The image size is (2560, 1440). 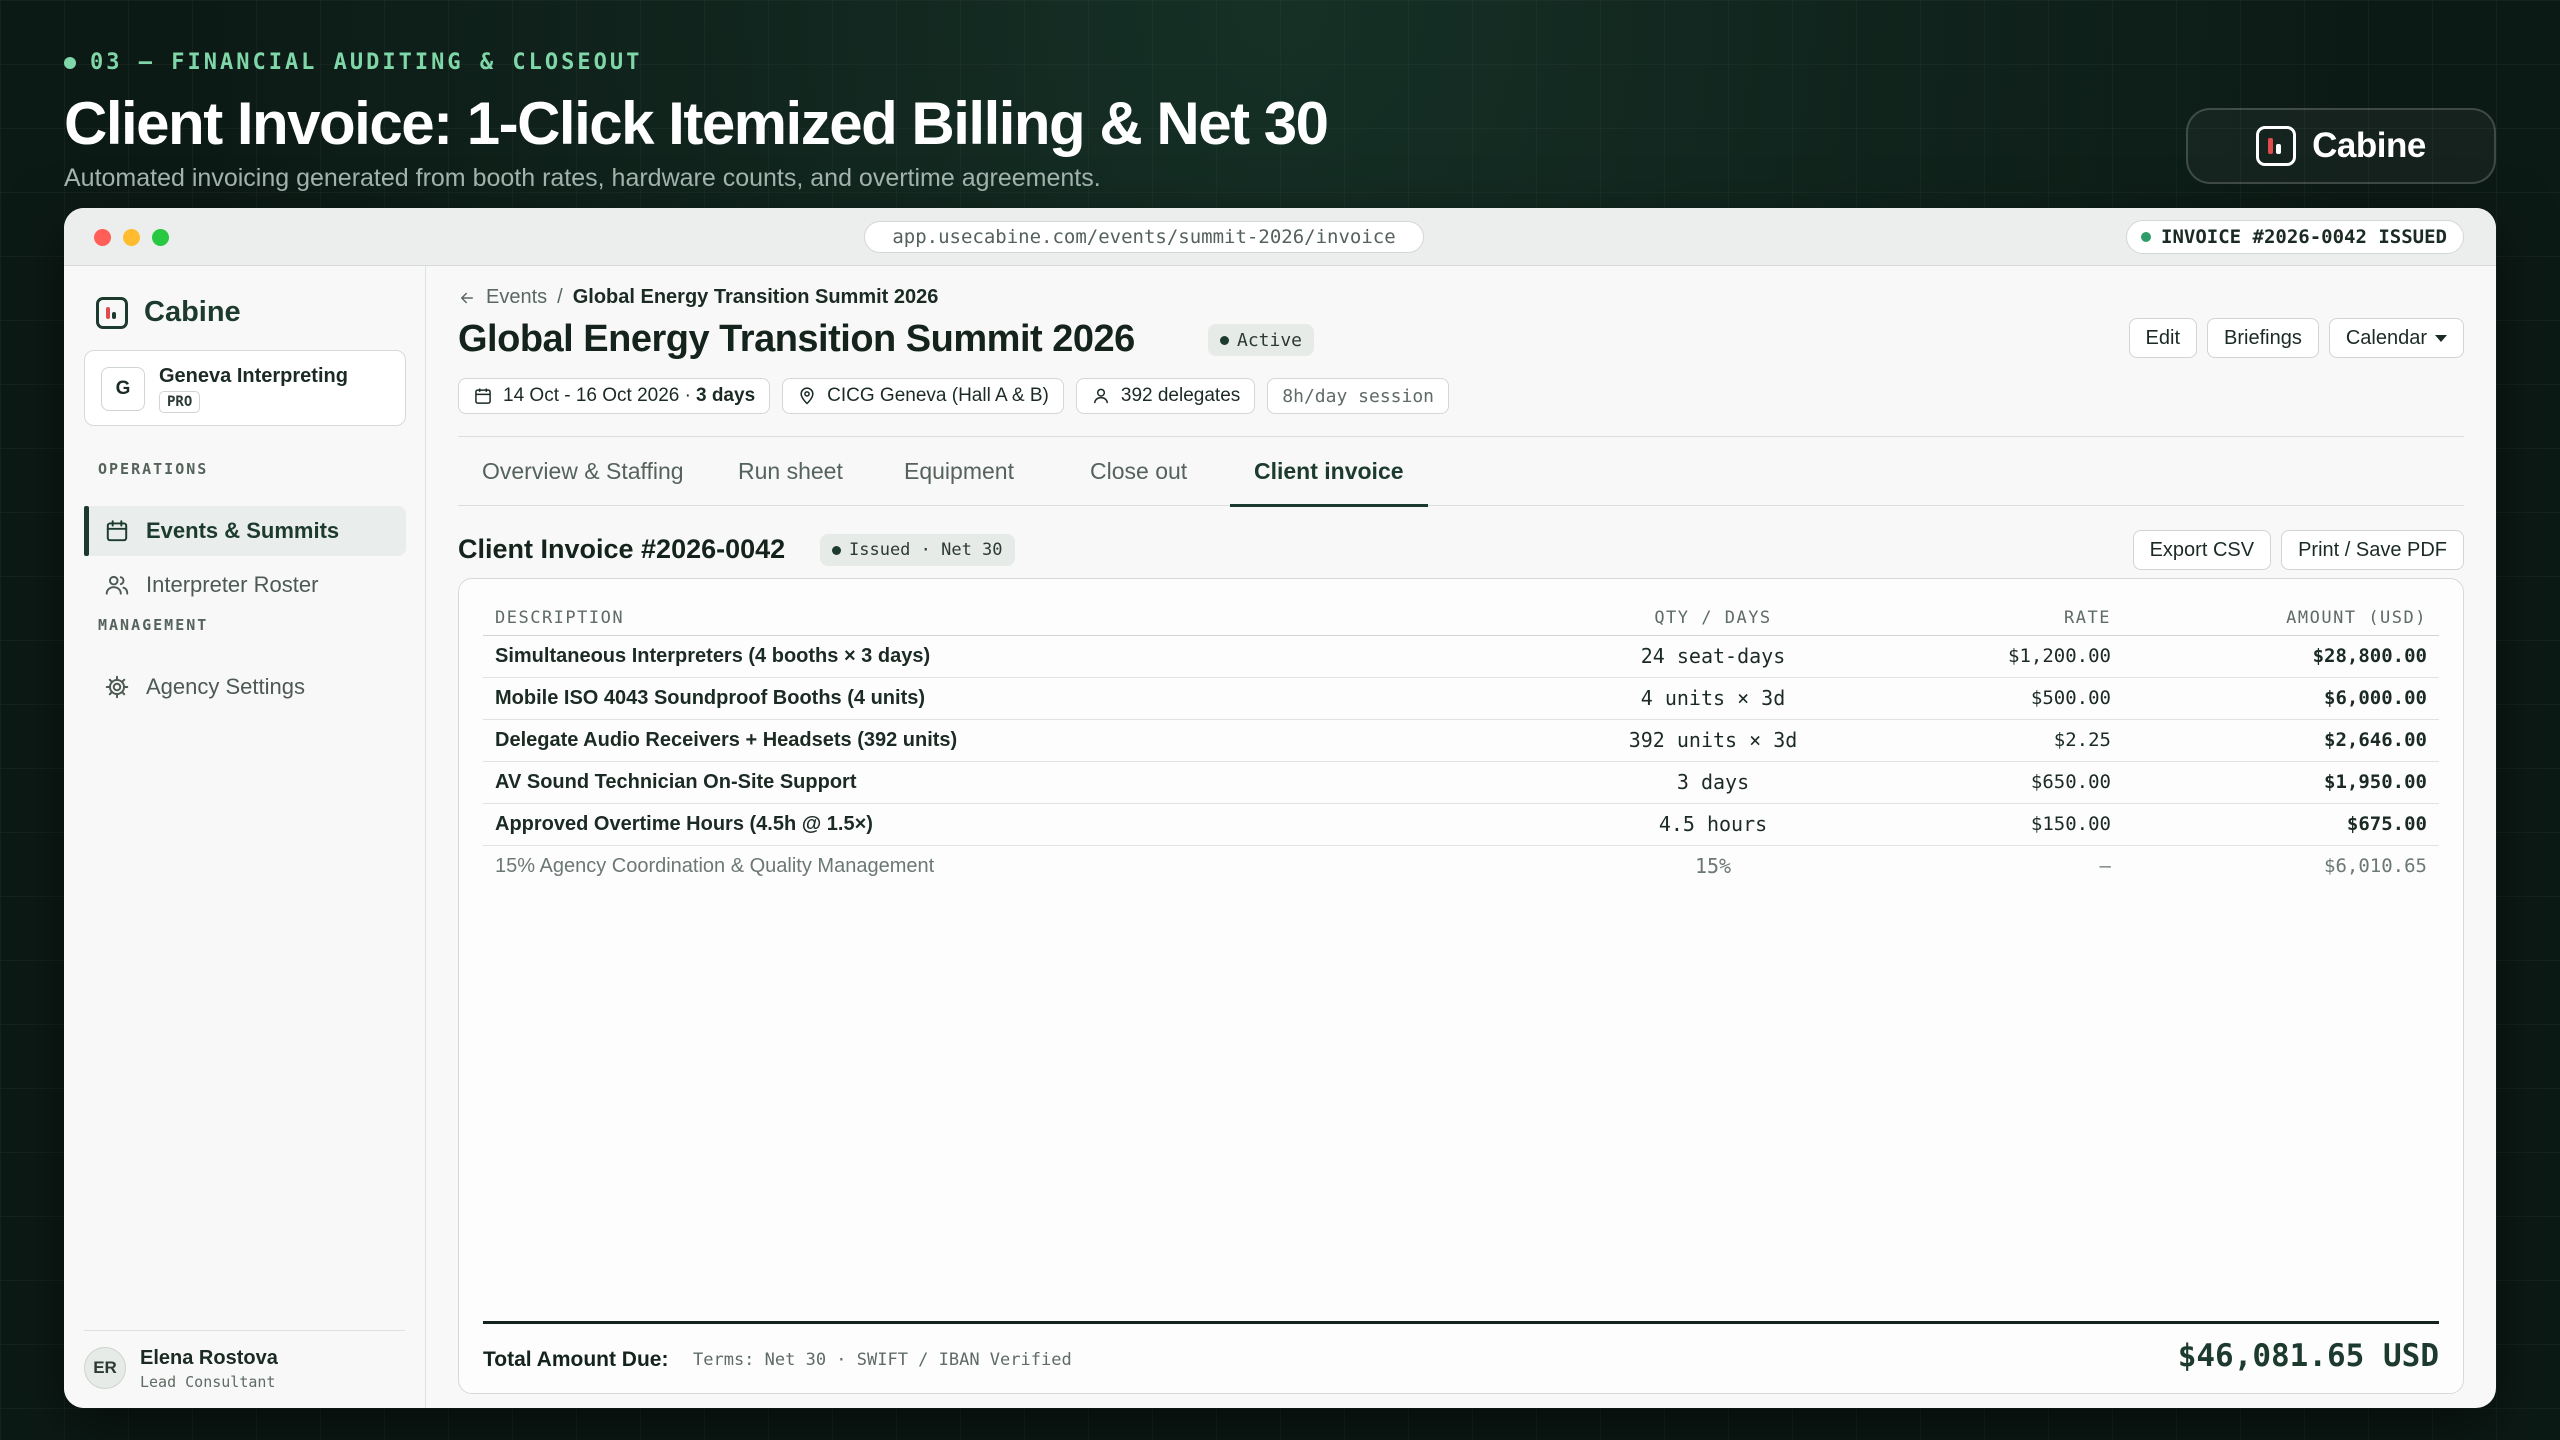 I want to click on maximize-window-button, so click(x=160, y=237).